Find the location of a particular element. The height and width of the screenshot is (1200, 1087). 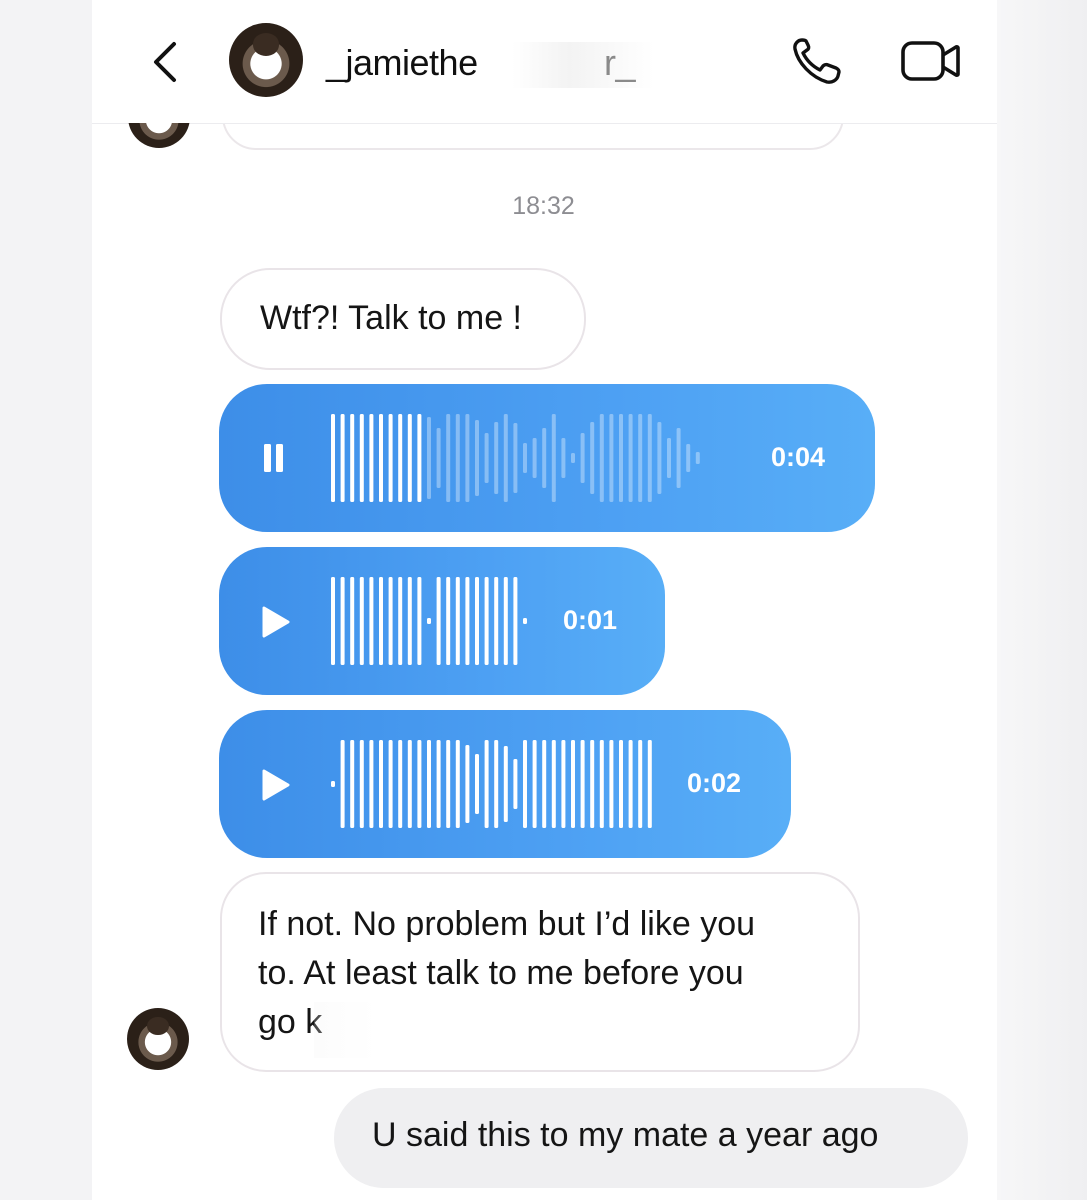

chat-username-tail: r_ is located at coordinates (620, 62).